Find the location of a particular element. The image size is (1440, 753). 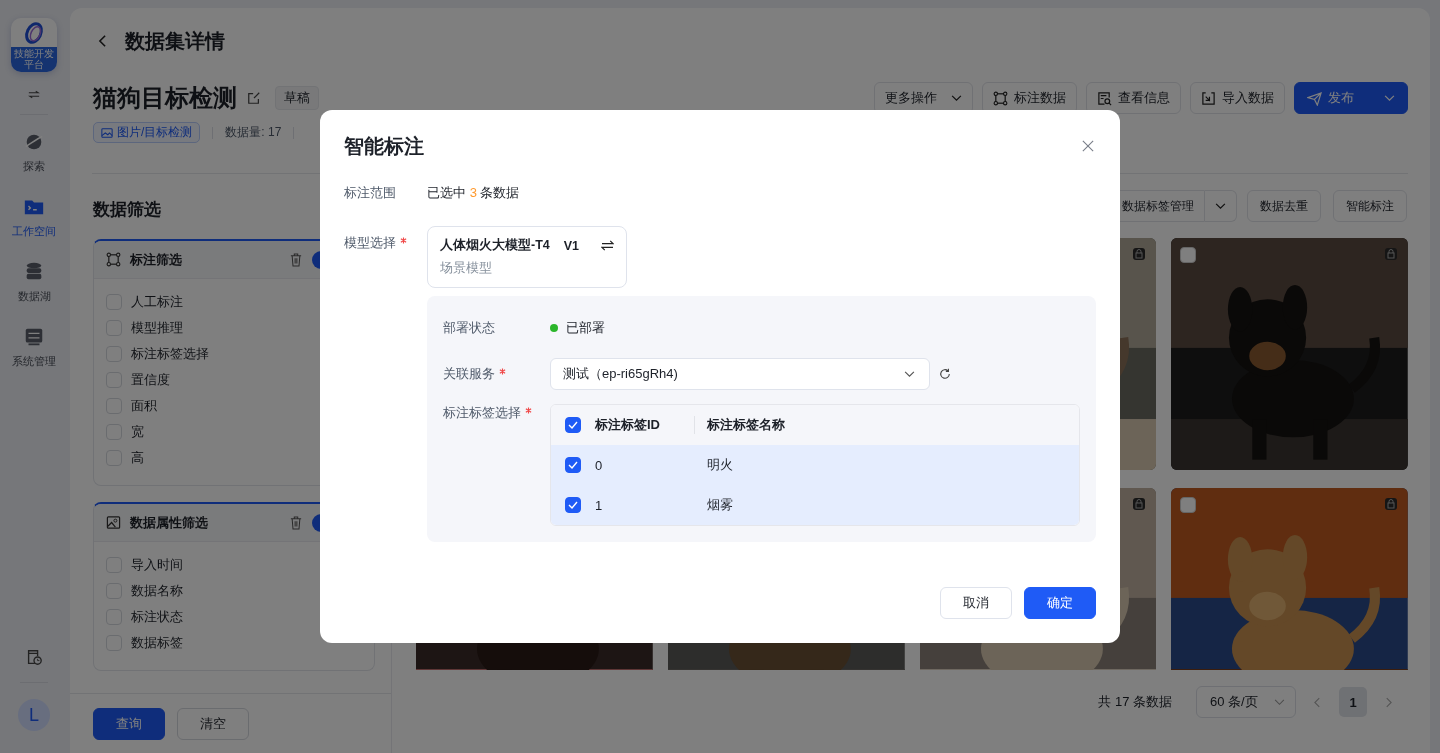

field-label: 部署状态 is located at coordinates (469, 328).